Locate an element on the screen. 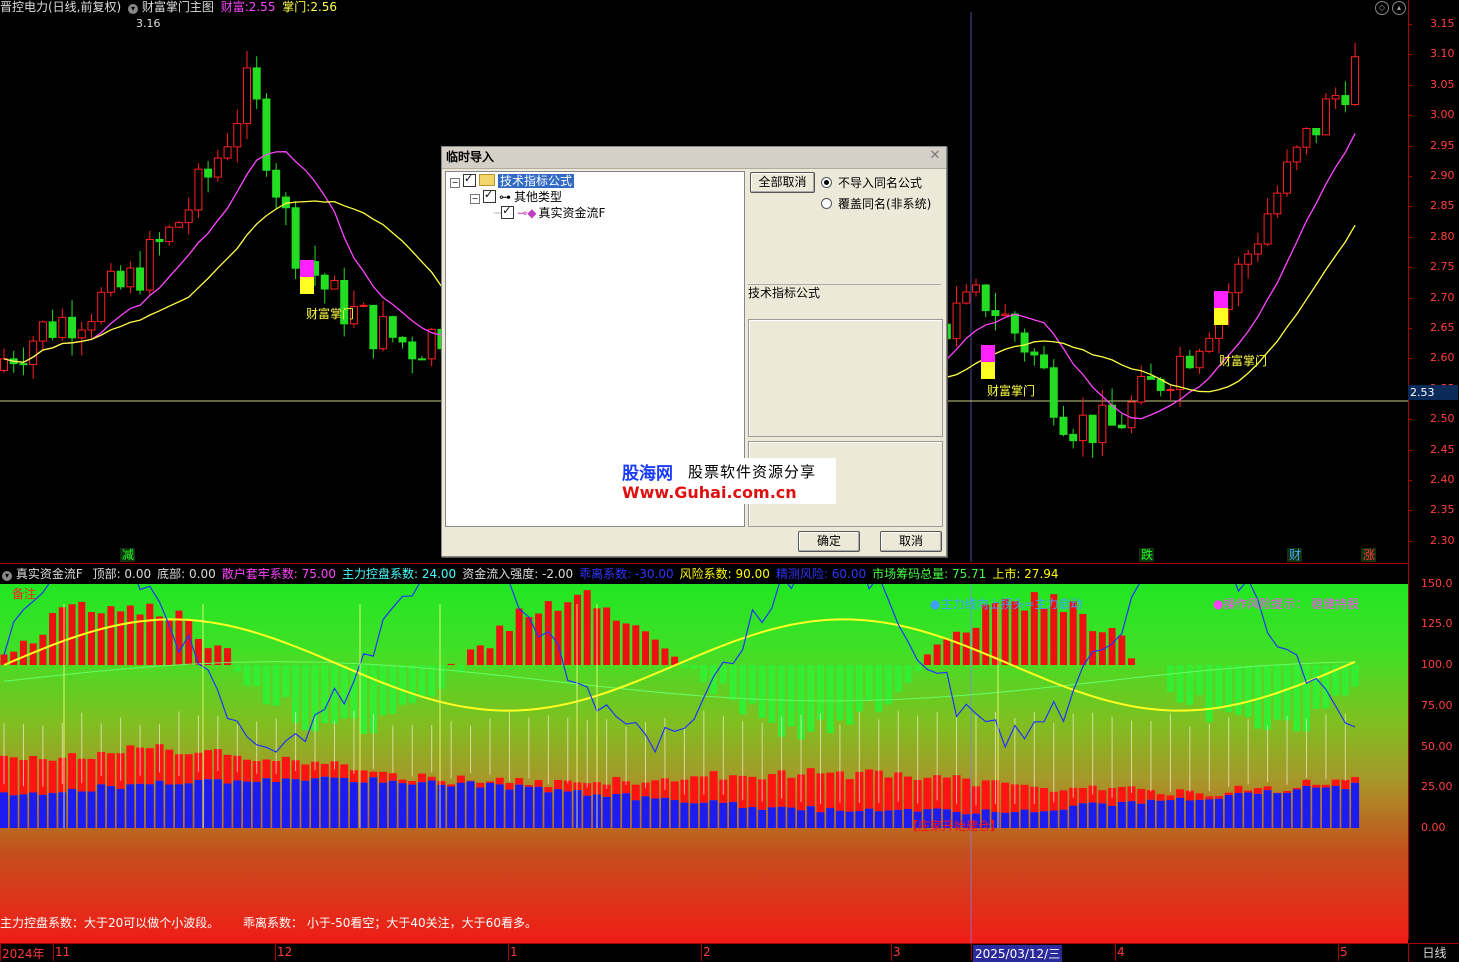  tree-label-flow: 真实资金流F is located at coordinates (572, 213).